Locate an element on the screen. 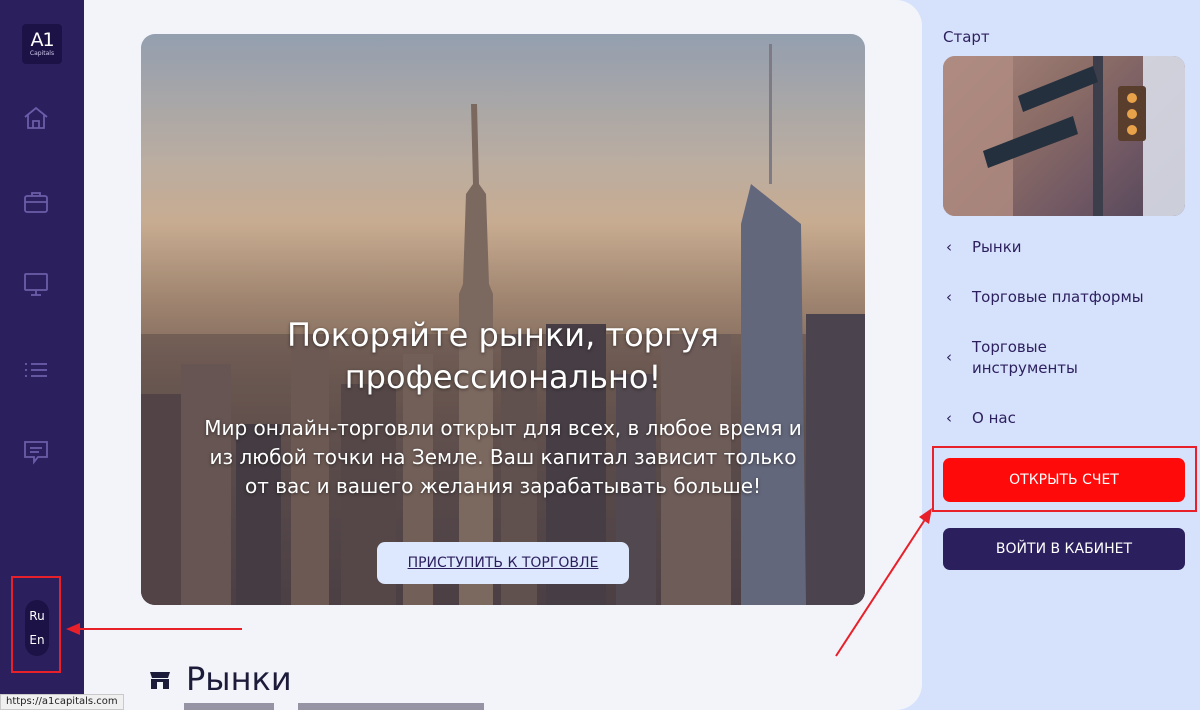  start-trading-button: ПРИСТУПИТЬ К ТОРГОВЛЕ is located at coordinates (503, 563).